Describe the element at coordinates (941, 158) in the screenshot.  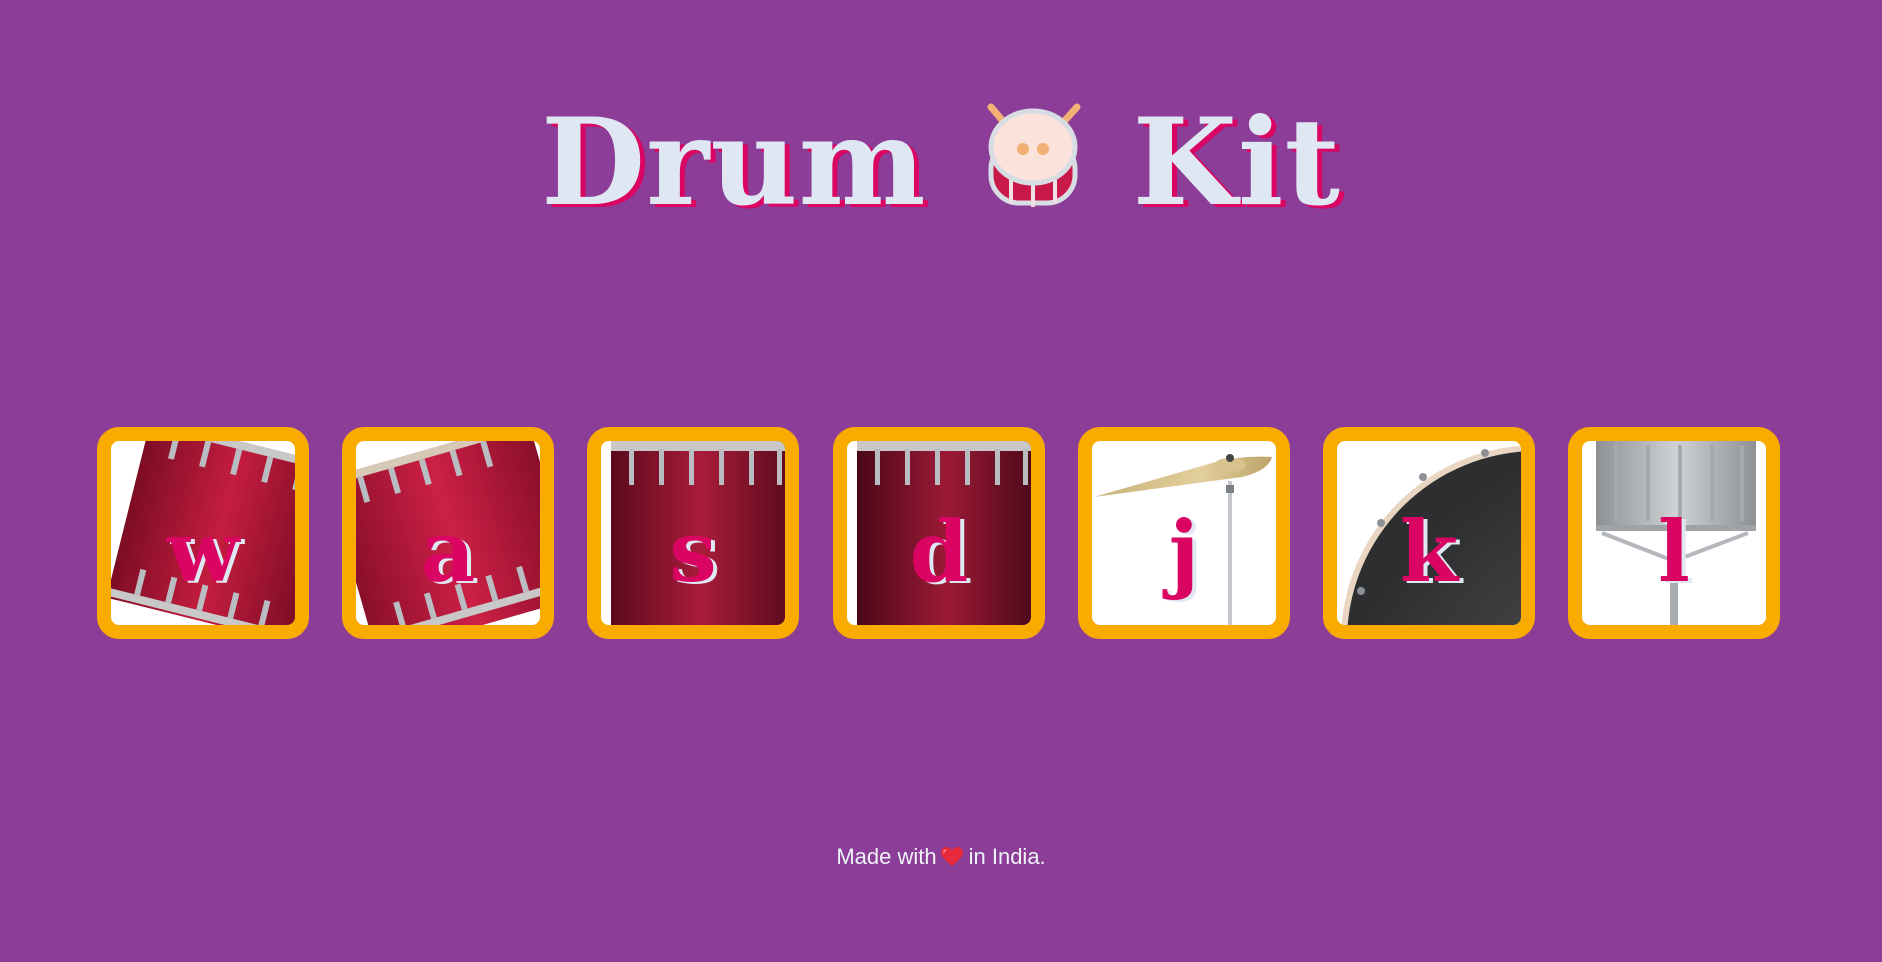
I see `page-title: Drum Kit` at that location.